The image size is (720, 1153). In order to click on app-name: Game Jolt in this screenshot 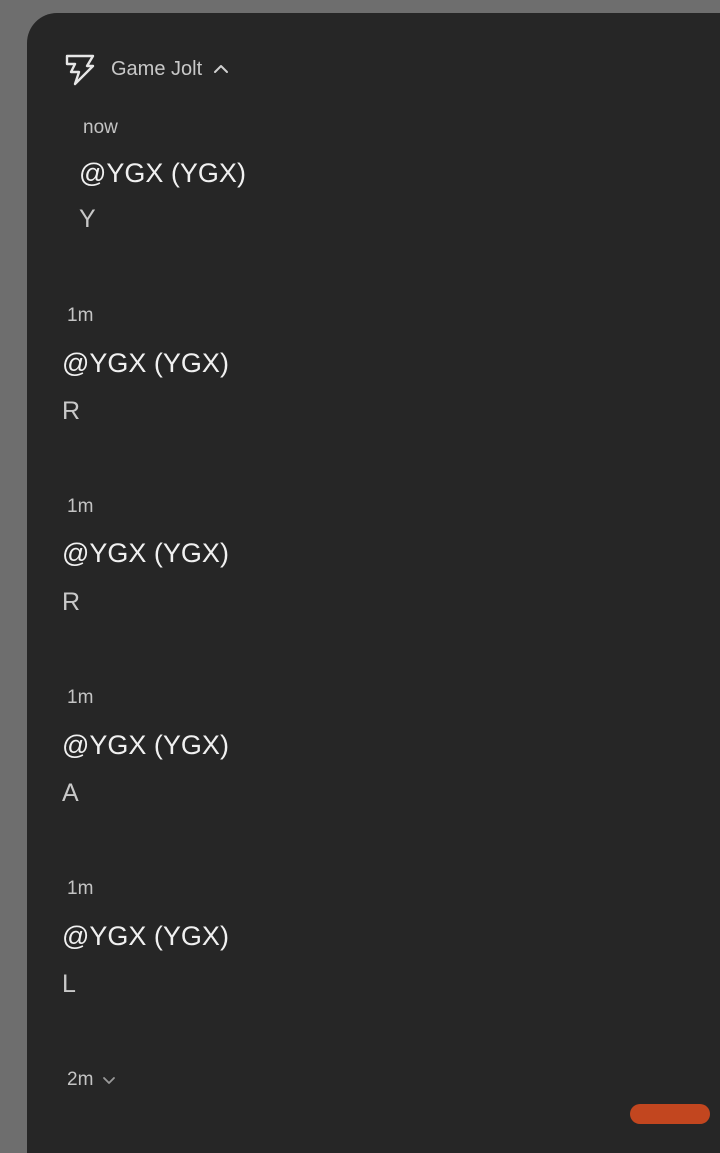, I will do `click(157, 68)`.